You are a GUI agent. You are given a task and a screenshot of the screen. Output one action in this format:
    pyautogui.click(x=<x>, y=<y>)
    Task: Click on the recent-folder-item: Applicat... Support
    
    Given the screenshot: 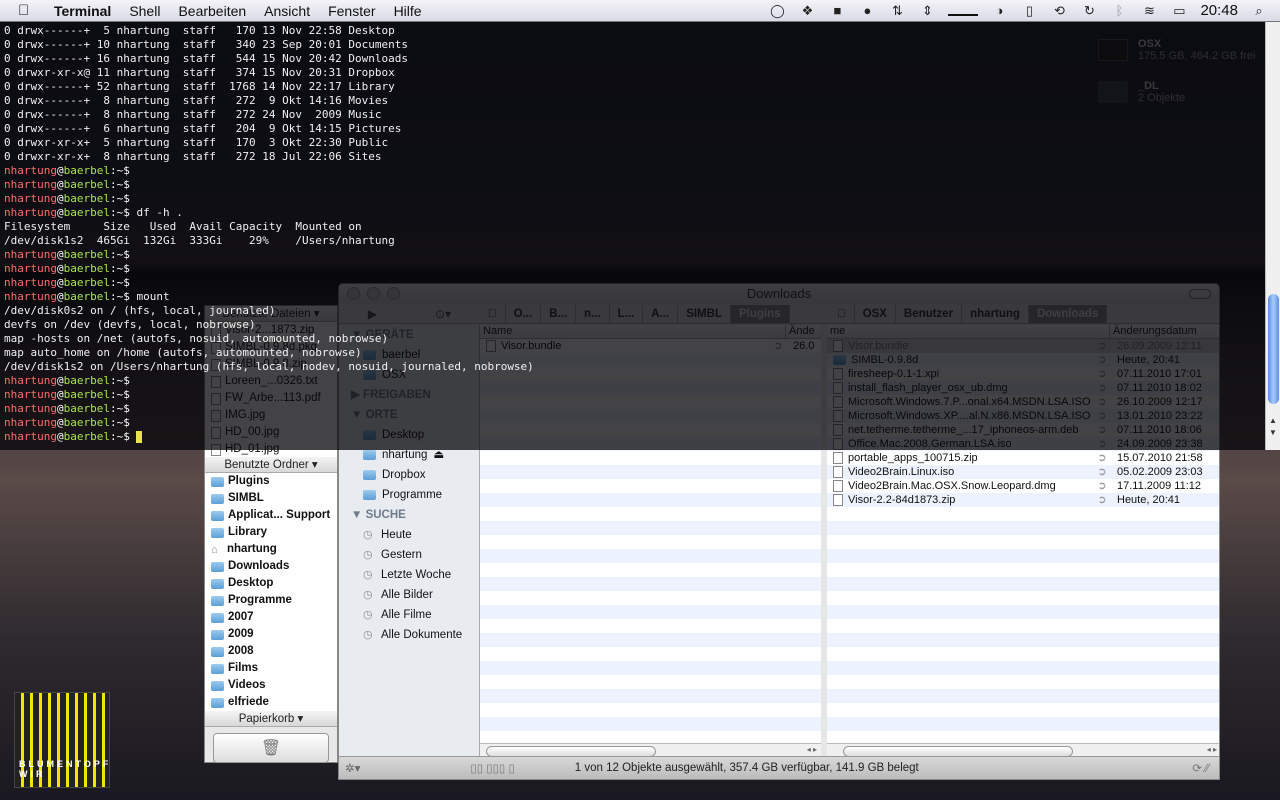 What is the action you would take?
    pyautogui.click(x=274, y=515)
    